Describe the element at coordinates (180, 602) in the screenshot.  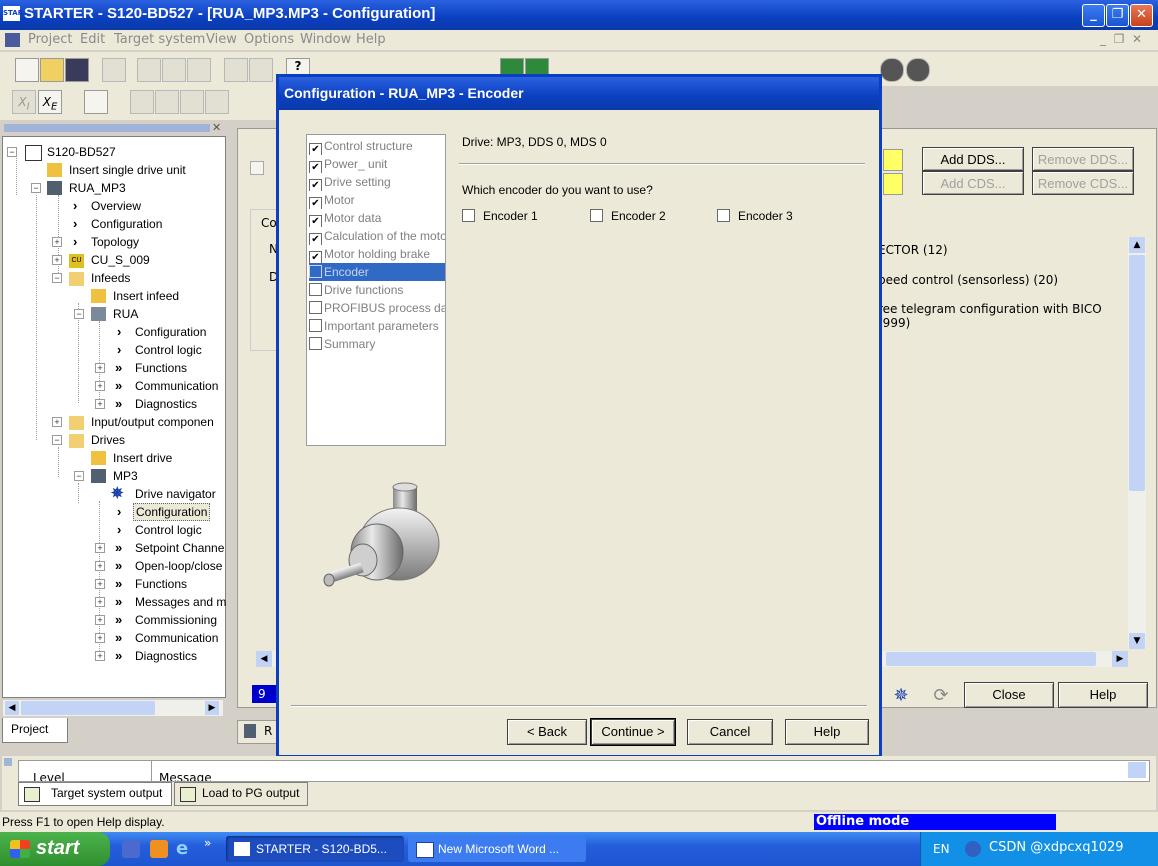
I see `tree-item: Messages and m` at that location.